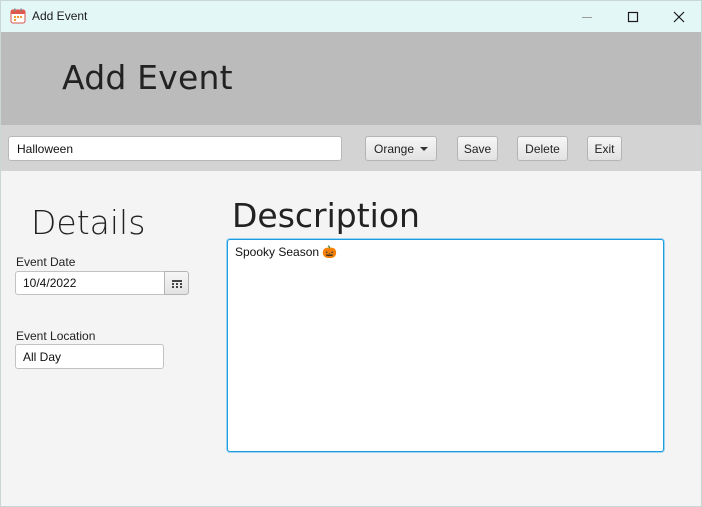 This screenshot has height=507, width=702. What do you see at coordinates (89, 356) in the screenshot?
I see `event-location-input` at bounding box center [89, 356].